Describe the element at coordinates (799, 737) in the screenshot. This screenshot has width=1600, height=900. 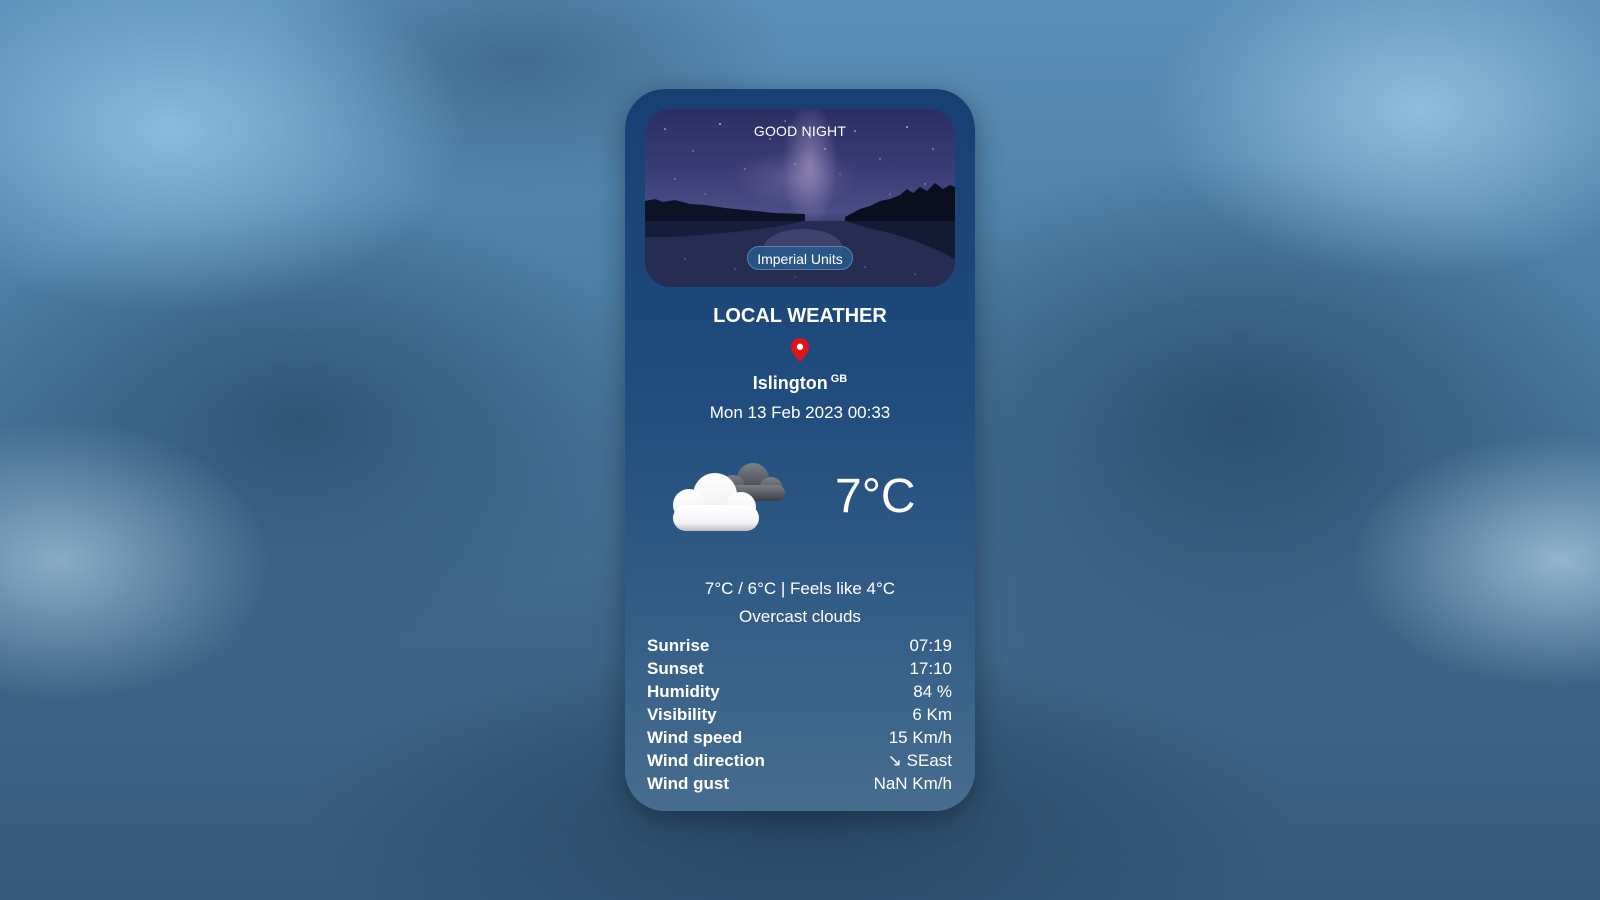
I see `detail-row-wind-speed: Wind speed 15 Km/h` at that location.